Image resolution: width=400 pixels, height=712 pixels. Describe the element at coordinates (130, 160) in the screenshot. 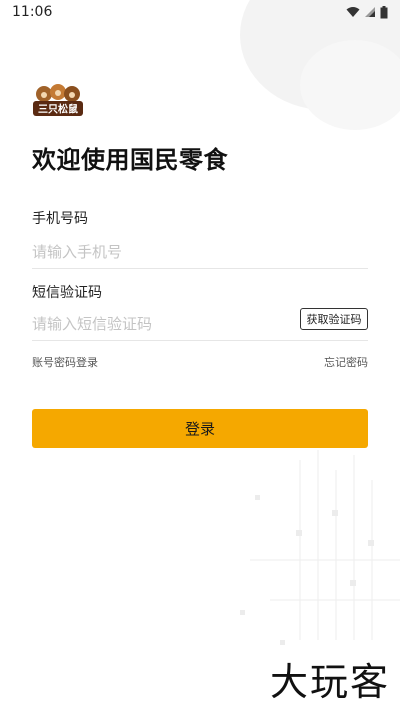

I see `page-title: 欢迎使用国民零食` at that location.